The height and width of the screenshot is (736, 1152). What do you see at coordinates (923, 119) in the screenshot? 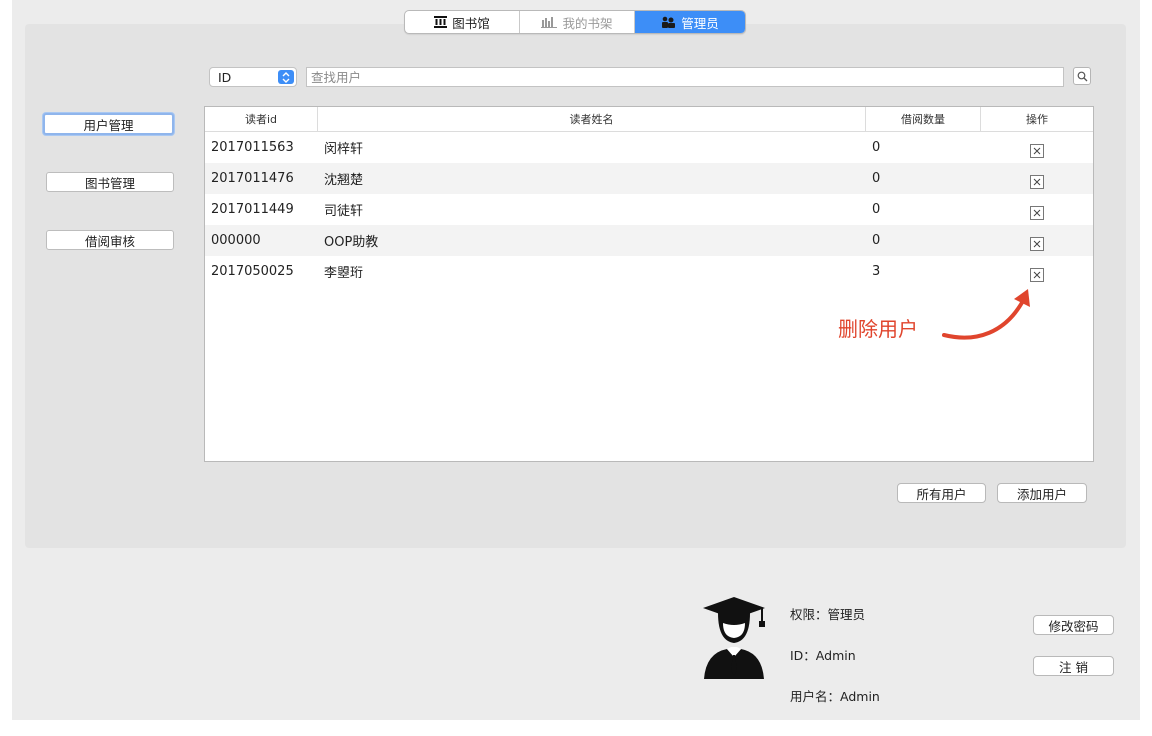
I see `column-header-count: 借阅数量` at bounding box center [923, 119].